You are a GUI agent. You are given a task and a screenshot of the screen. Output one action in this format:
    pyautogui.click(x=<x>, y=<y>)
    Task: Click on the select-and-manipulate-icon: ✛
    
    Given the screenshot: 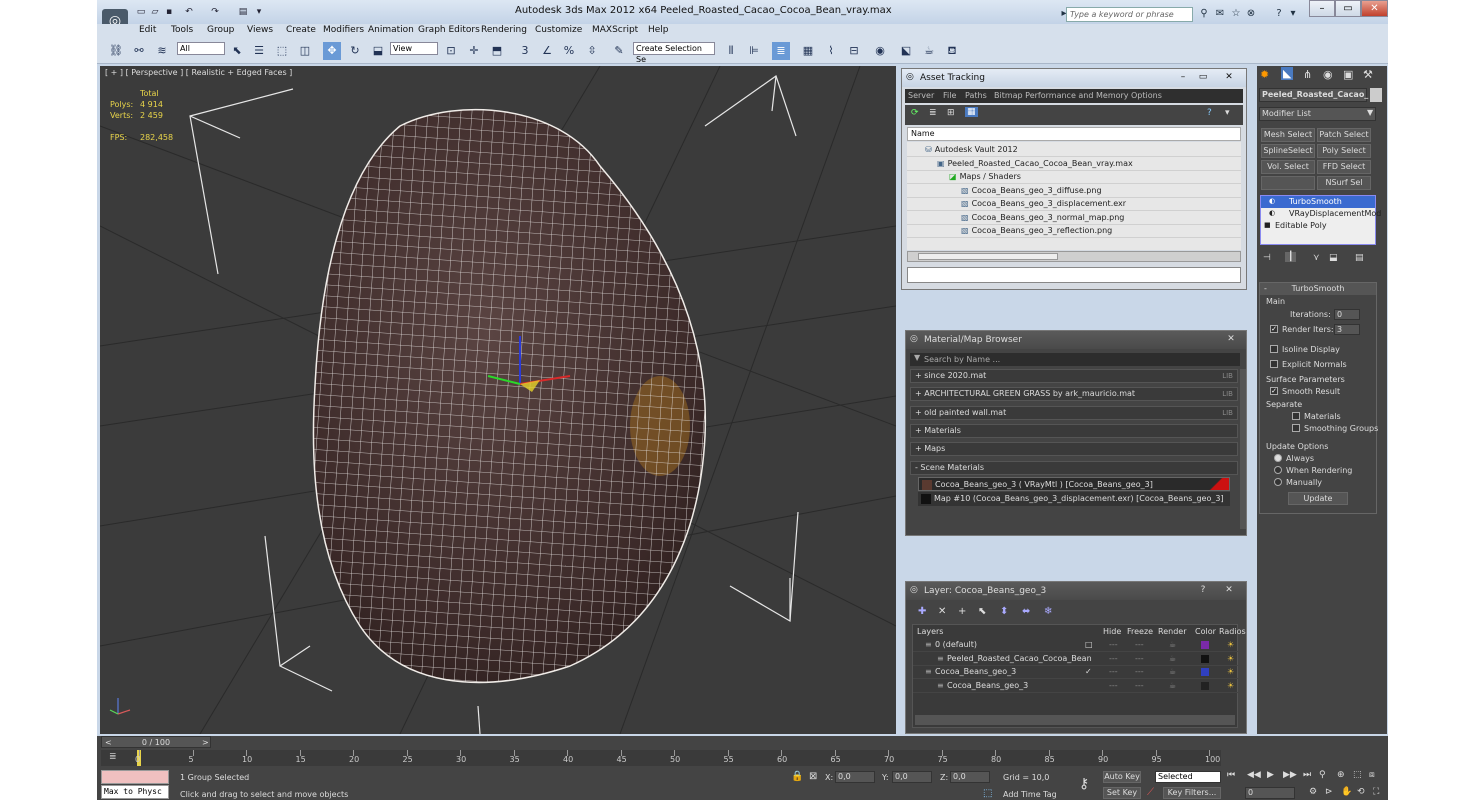 What is the action you would take?
    pyautogui.click(x=474, y=51)
    